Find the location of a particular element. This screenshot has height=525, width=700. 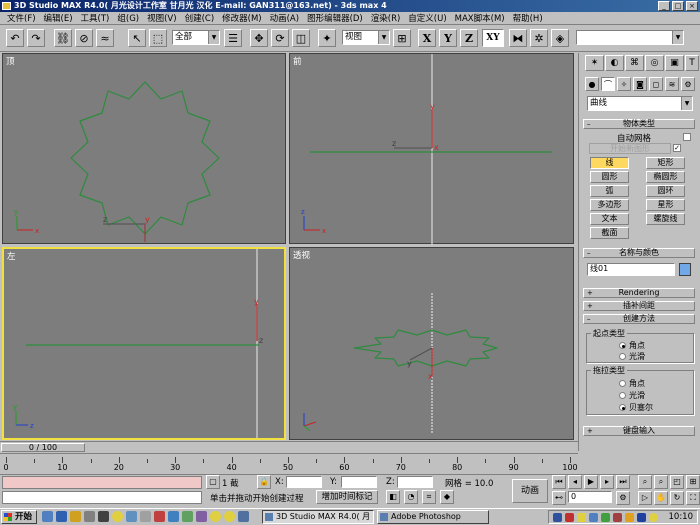

spinner-snap-icon: ◆ is located at coordinates (447, 497).